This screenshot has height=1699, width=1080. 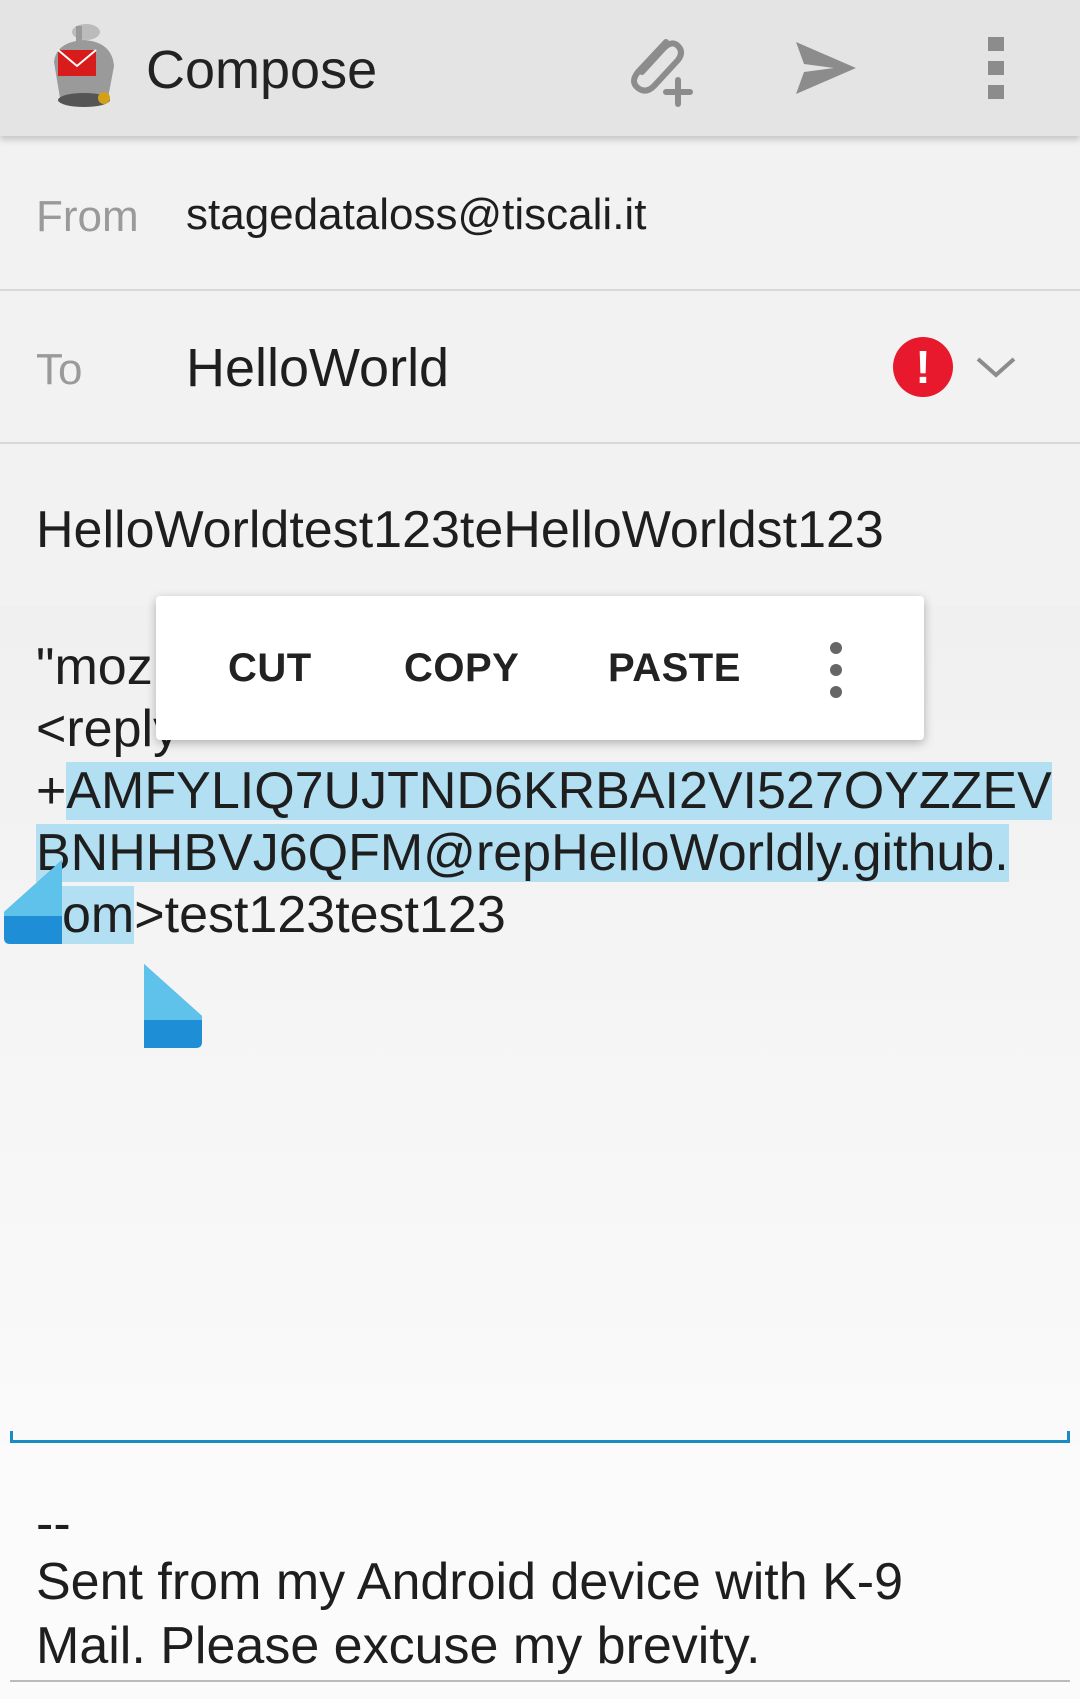 I want to click on overflow-menu-icon, so click(x=996, y=68).